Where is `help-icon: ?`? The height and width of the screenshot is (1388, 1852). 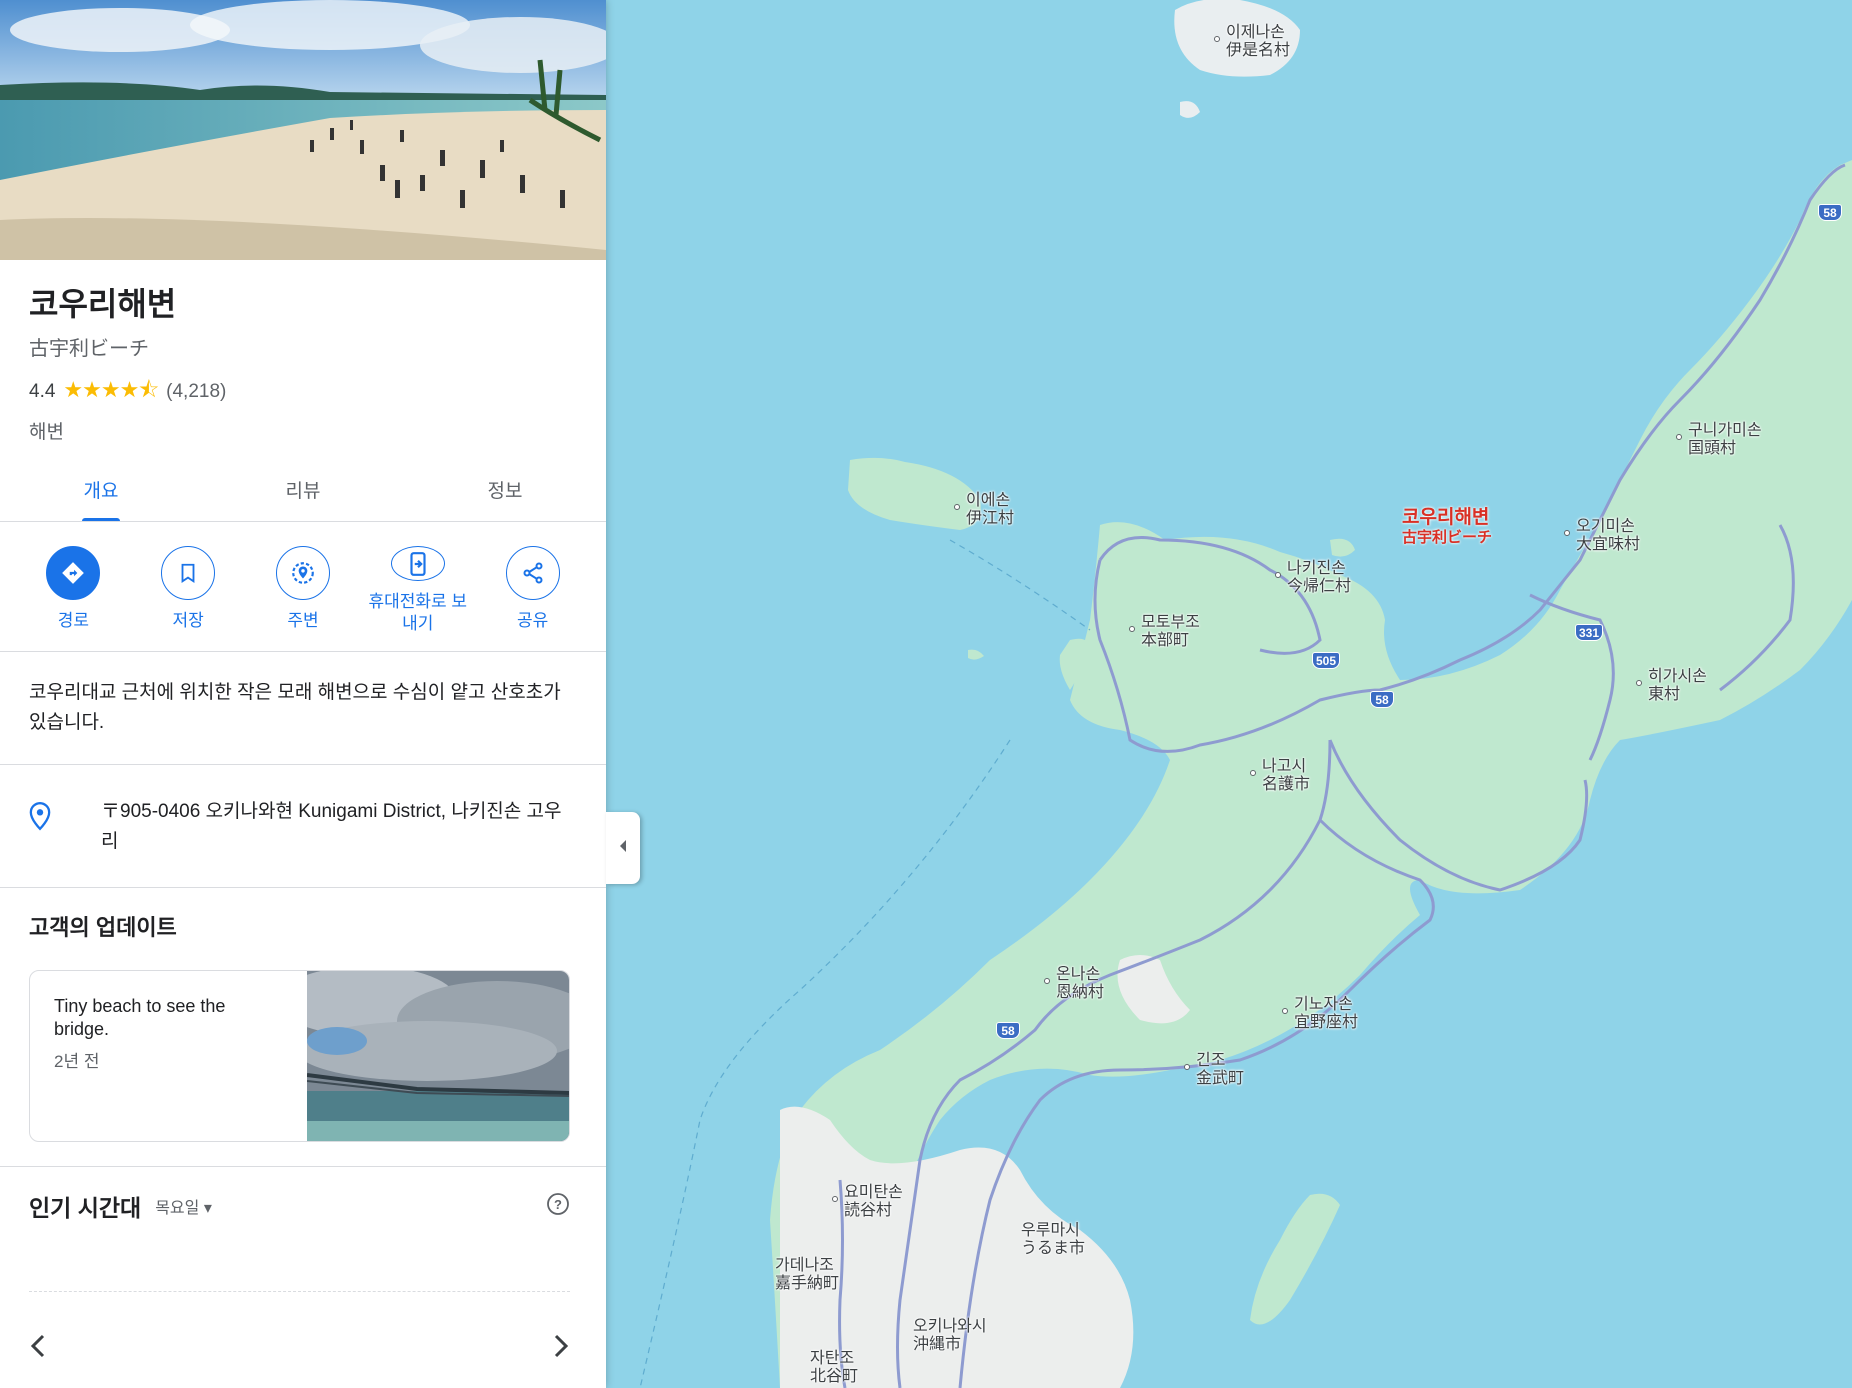
help-icon: ? is located at coordinates (558, 1206).